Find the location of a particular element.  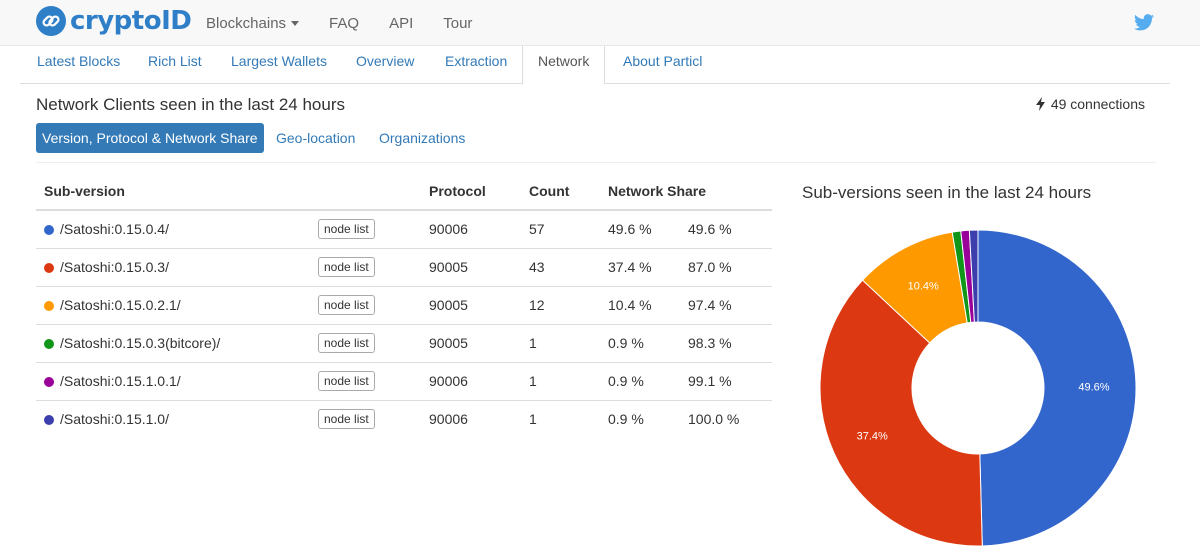

share-cell: 49.6 % is located at coordinates (640, 229).